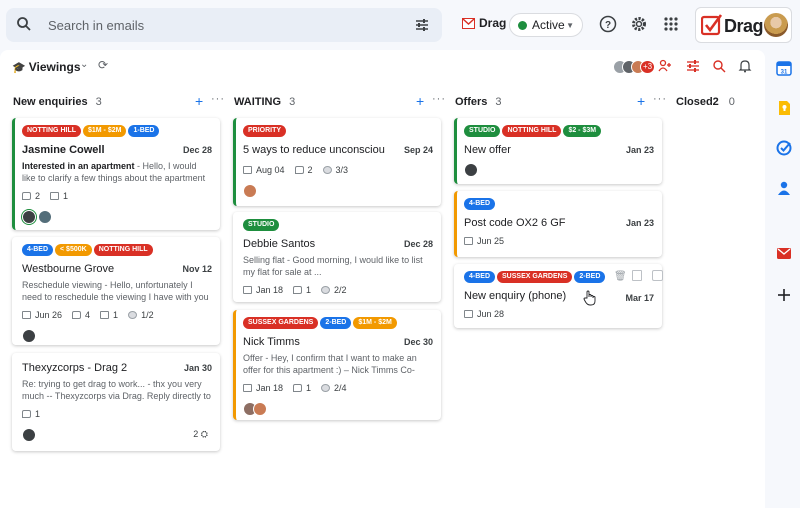 The image size is (800, 508). What do you see at coordinates (200, 434) in the screenshot?
I see `assignee-count: 2 ⛭` at bounding box center [200, 434].